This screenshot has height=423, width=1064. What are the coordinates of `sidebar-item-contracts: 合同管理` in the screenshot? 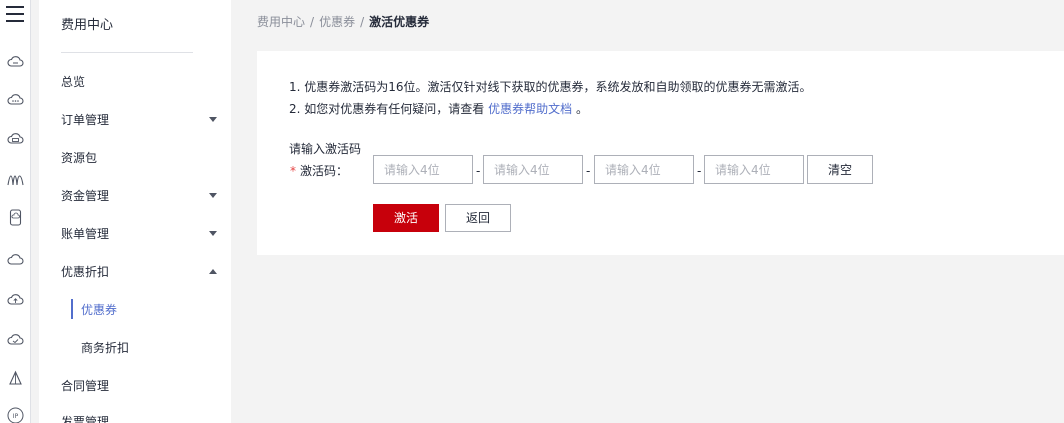 It's located at (141, 386).